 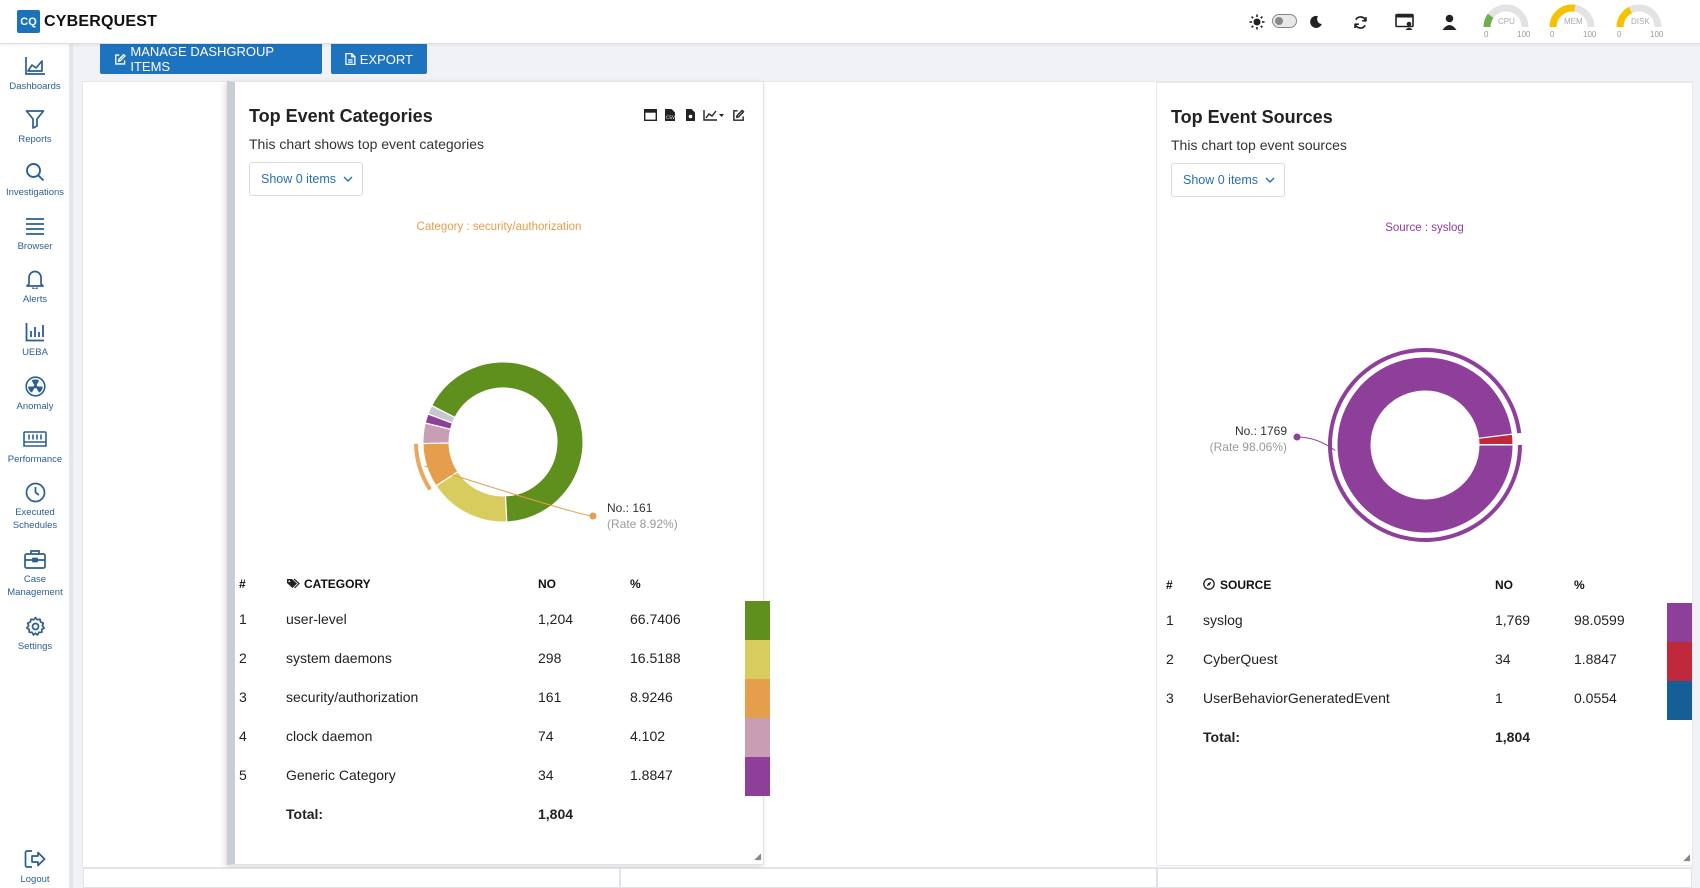 What do you see at coordinates (341, 116) in the screenshot?
I see `widget-title: Top Event Categories` at bounding box center [341, 116].